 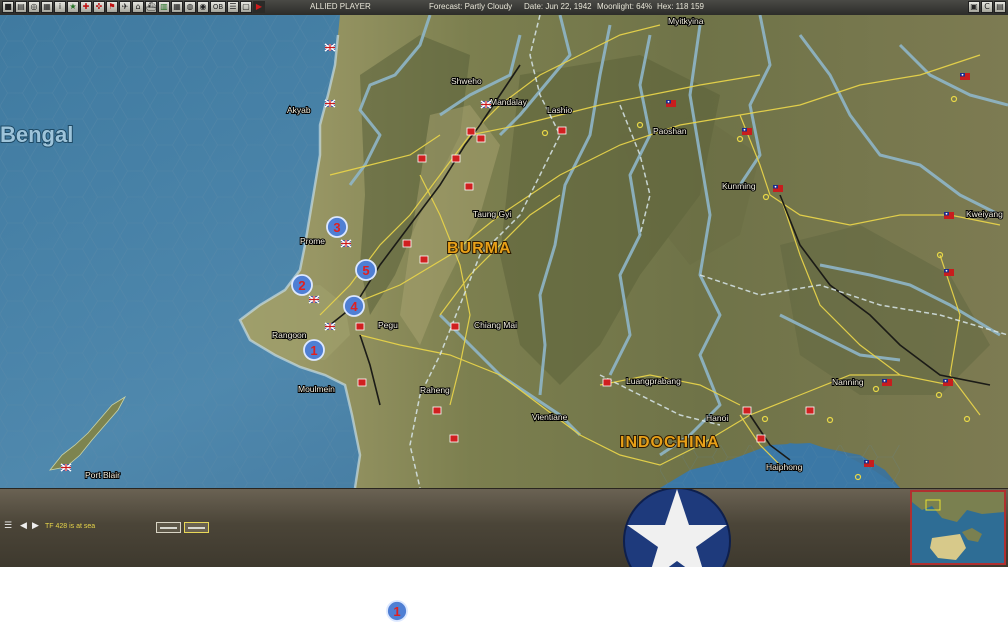 What do you see at coordinates (233, 7) in the screenshot?
I see `list-icon: ☰` at bounding box center [233, 7].